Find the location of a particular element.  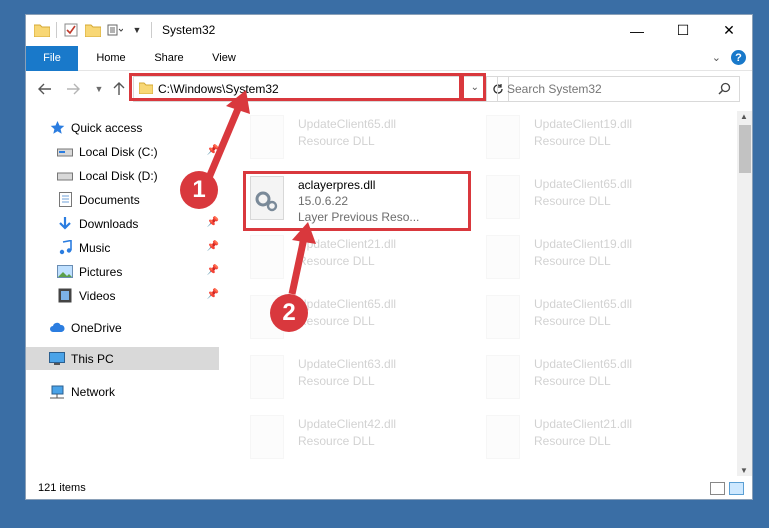

annotation-arrows is located at coordinates (260, 192).